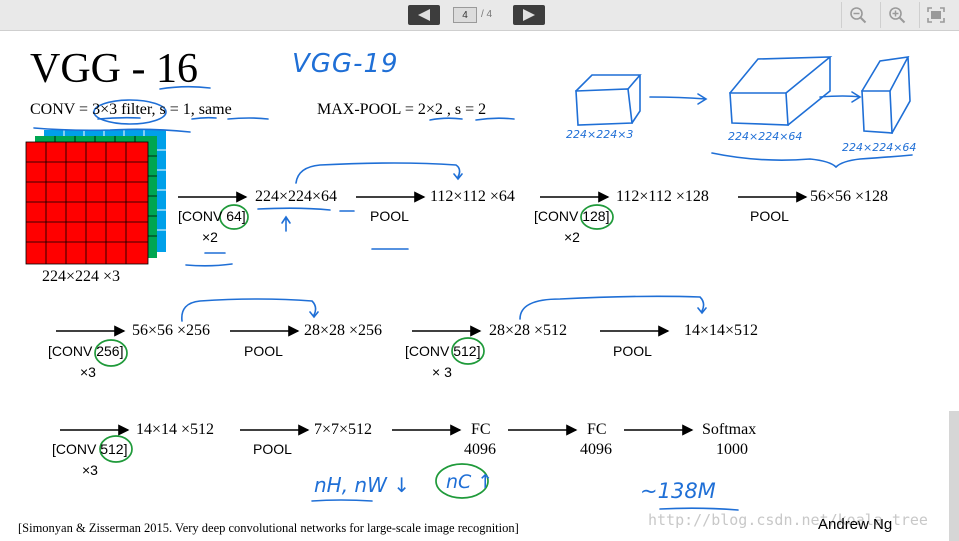 This screenshot has width=959, height=541. Describe the element at coordinates (362, 485) in the screenshot. I see `handwritten-nh-nw: nH, nW ↓` at that location.